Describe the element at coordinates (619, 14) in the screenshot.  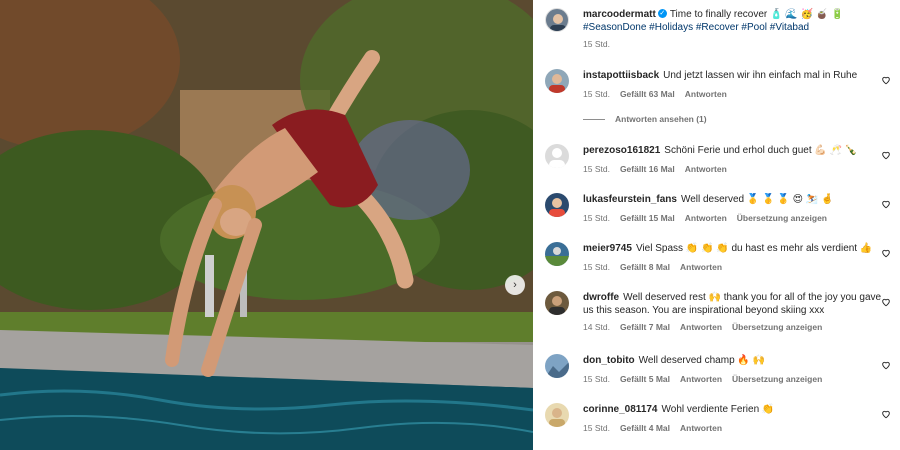
I see `post-username: marcoodermatt` at that location.